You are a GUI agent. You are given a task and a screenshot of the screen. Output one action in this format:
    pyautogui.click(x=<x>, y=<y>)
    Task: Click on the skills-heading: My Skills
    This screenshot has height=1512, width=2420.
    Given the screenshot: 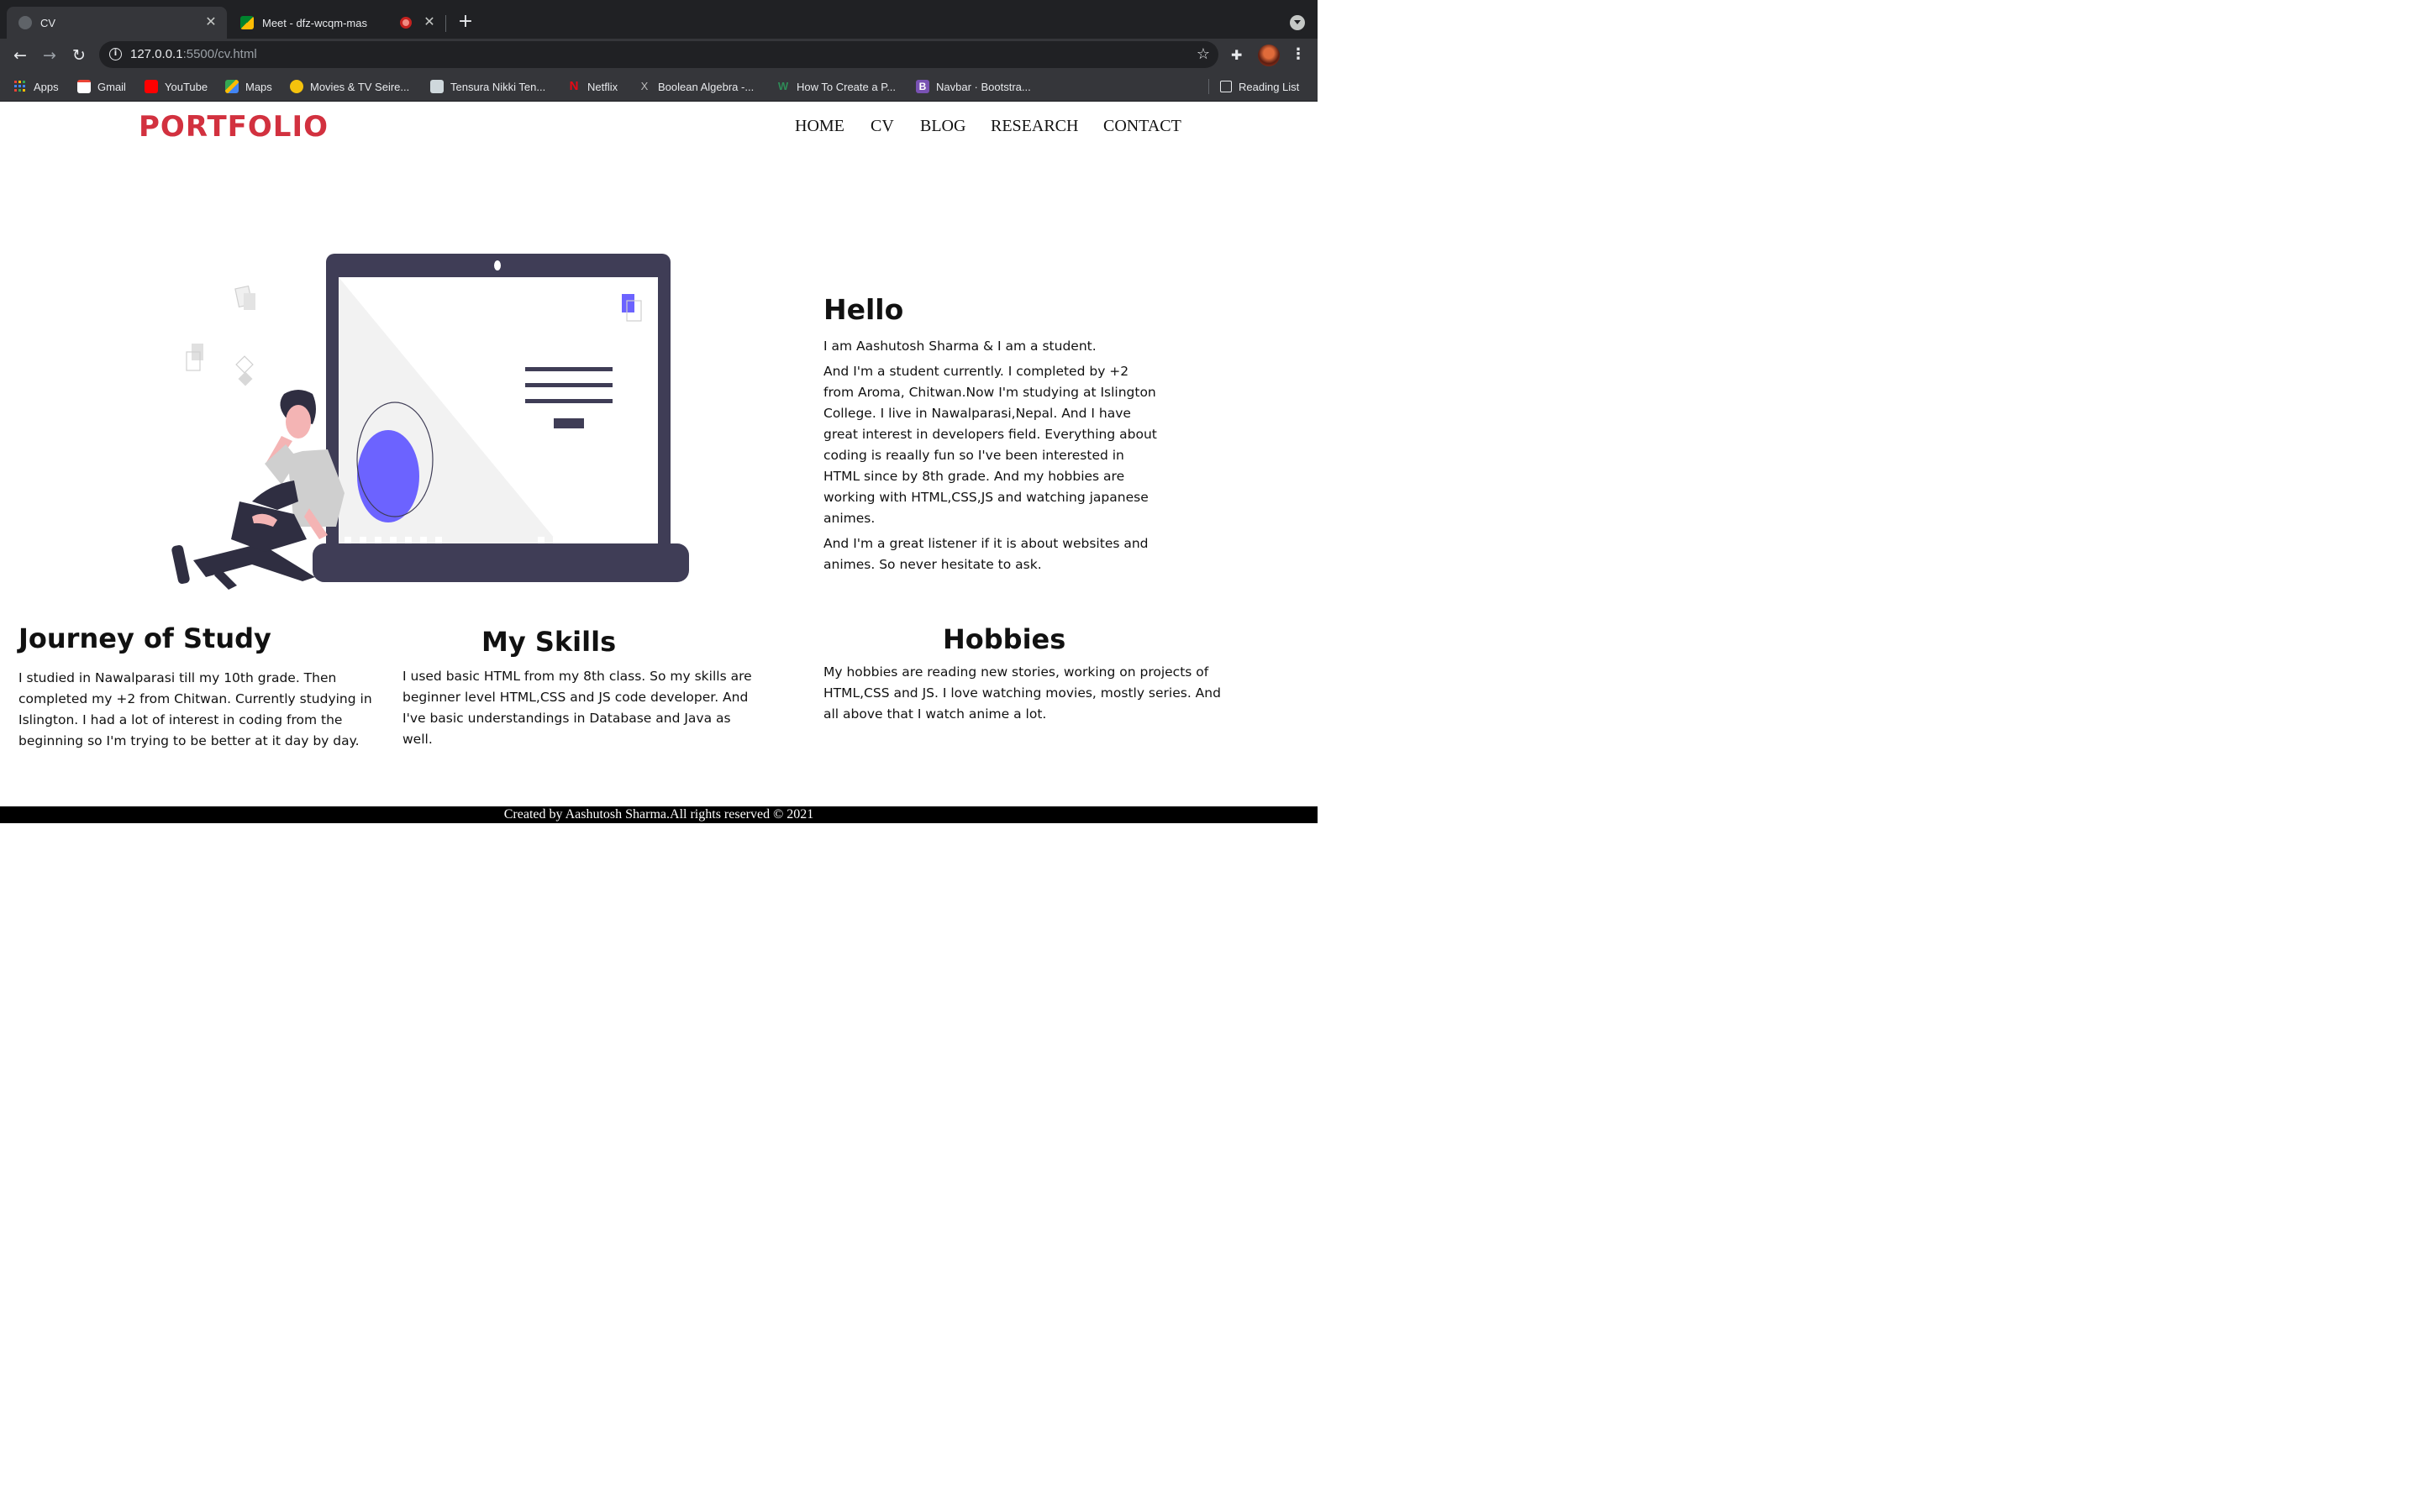 What is the action you would take?
    pyautogui.click(x=549, y=642)
    